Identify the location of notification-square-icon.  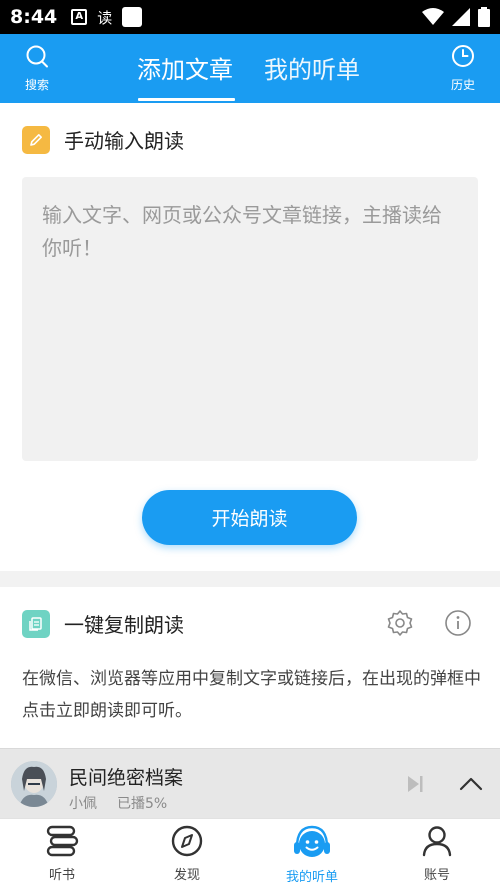
(132, 17).